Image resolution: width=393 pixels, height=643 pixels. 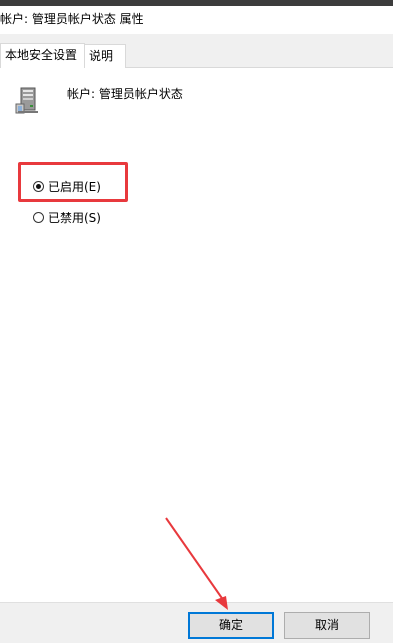 I want to click on server-policy-icon, so click(x=26, y=100).